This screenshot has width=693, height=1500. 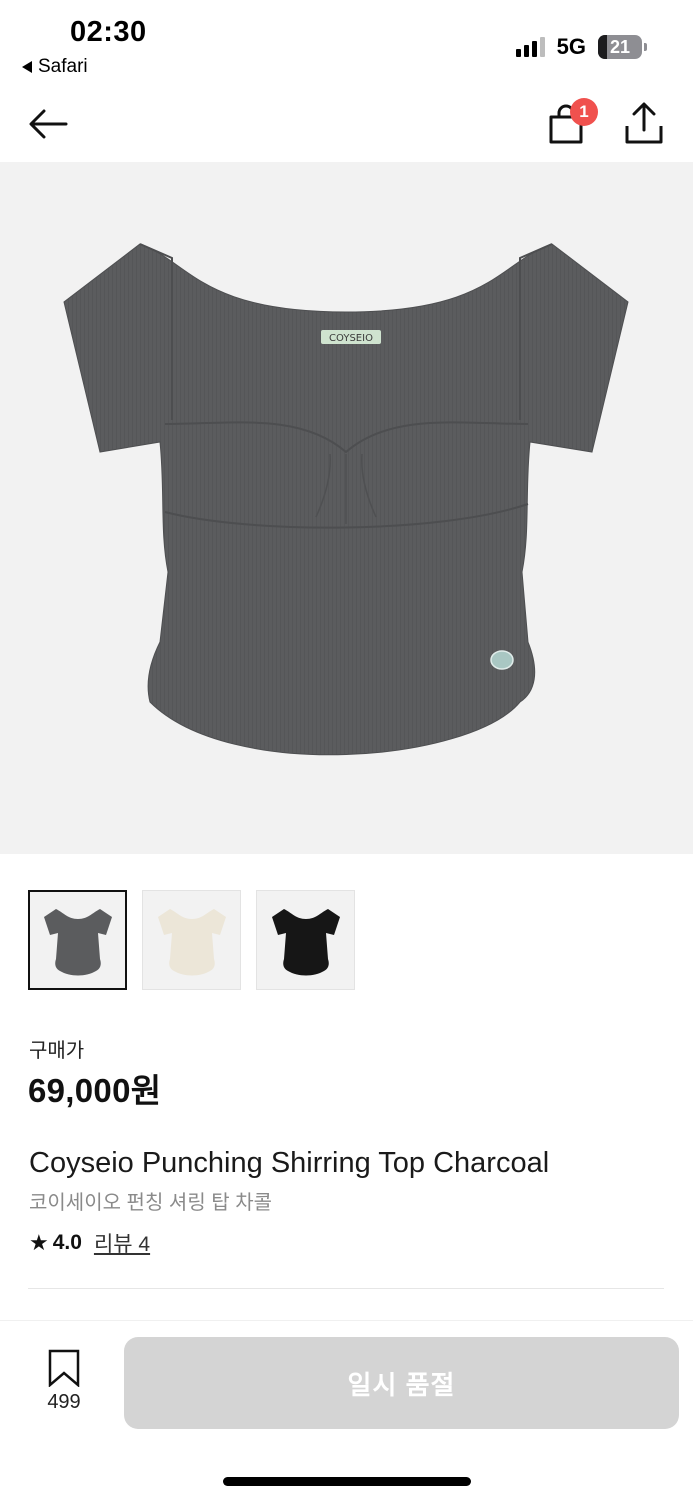 I want to click on cellular-signal-icon, so click(x=530, y=47).